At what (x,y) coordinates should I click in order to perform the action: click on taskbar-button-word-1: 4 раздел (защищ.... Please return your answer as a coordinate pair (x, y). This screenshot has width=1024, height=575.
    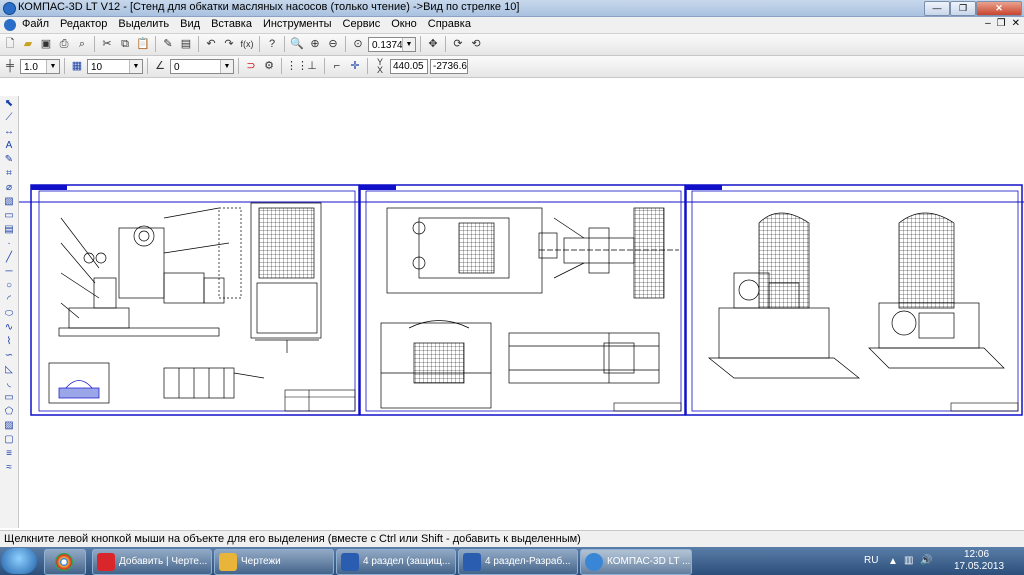
    Looking at the image, I should click on (396, 562).